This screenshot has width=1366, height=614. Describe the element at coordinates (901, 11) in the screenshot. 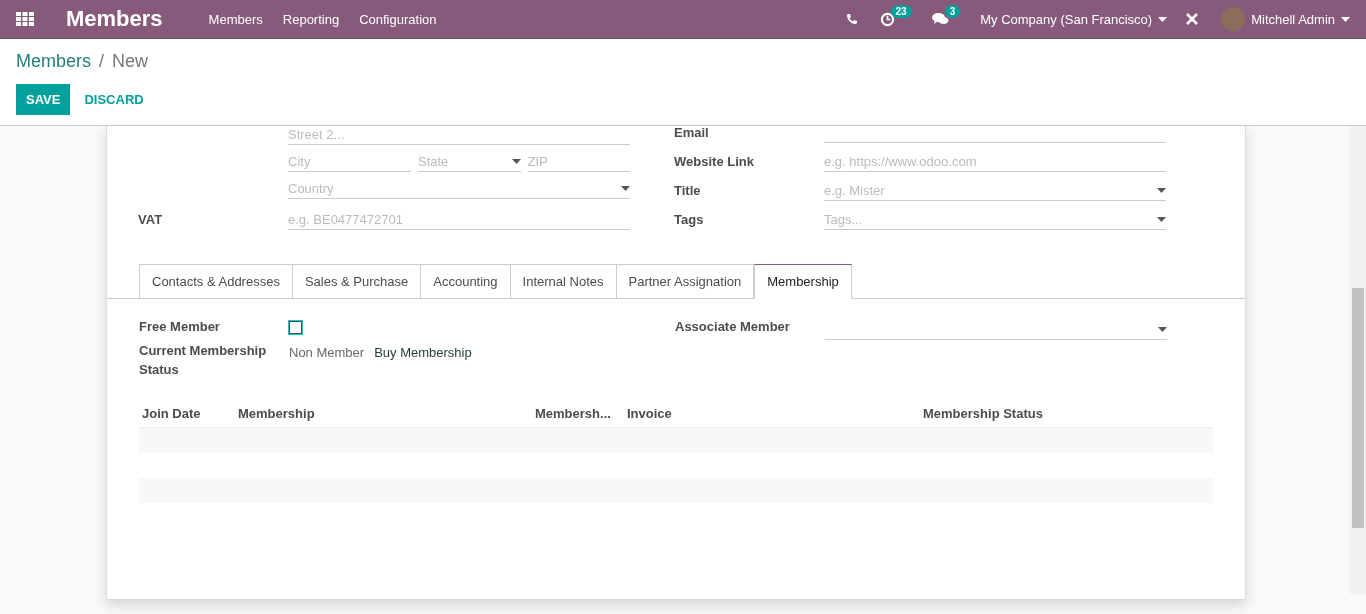

I see `activity-count-badge: 23` at that location.